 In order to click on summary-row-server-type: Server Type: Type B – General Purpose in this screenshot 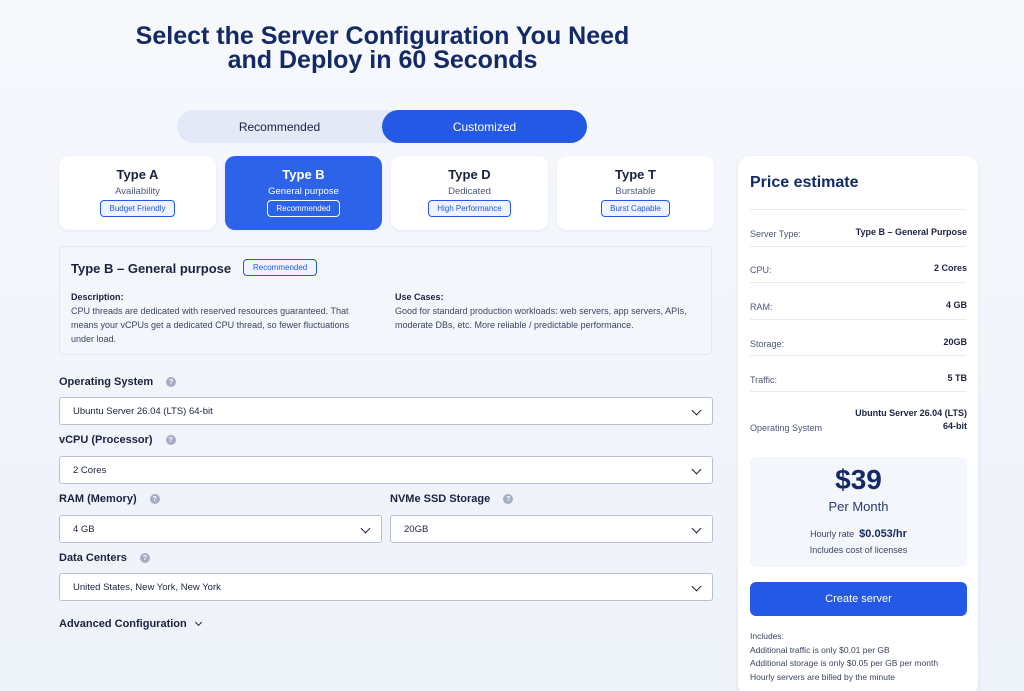, I will do `click(858, 232)`.